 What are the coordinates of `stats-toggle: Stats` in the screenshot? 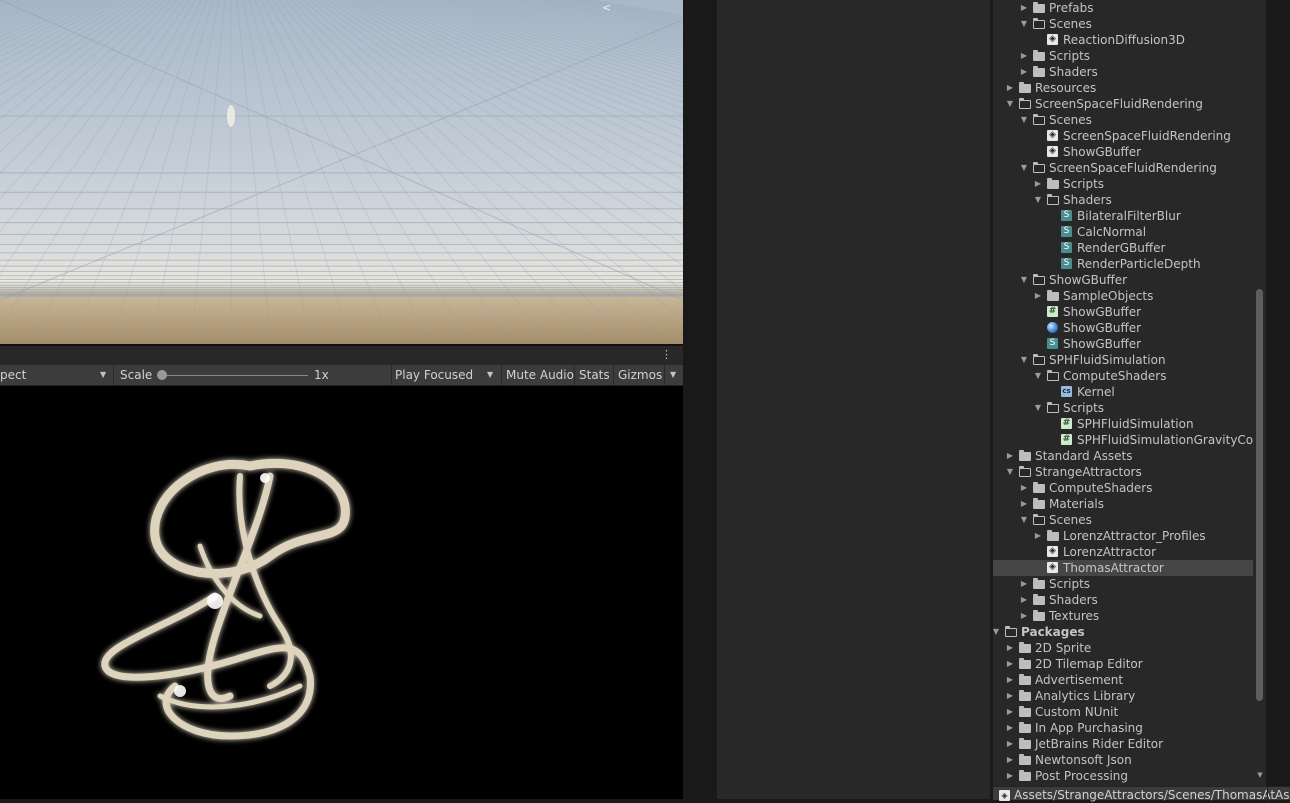 It's located at (594, 375).